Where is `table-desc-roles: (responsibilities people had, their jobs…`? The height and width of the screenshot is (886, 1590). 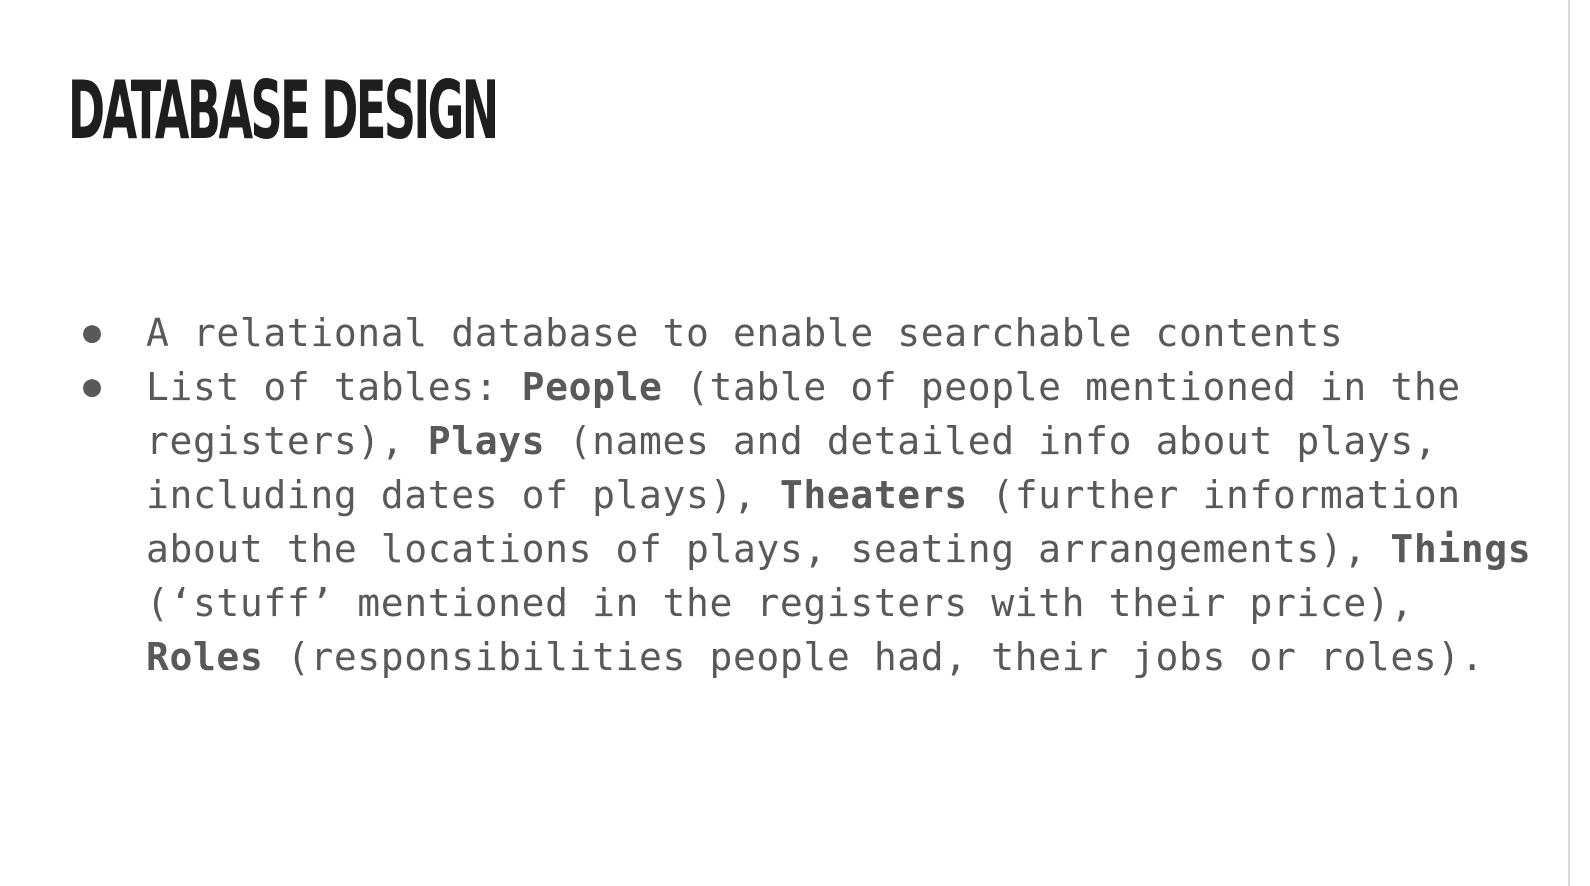 table-desc-roles: (responsibilities people had, their jobs… is located at coordinates (874, 657).